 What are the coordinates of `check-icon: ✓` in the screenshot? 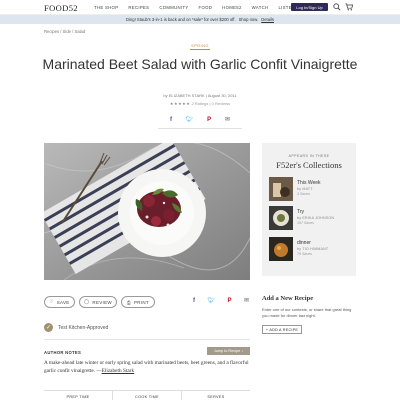 It's located at (48, 327).